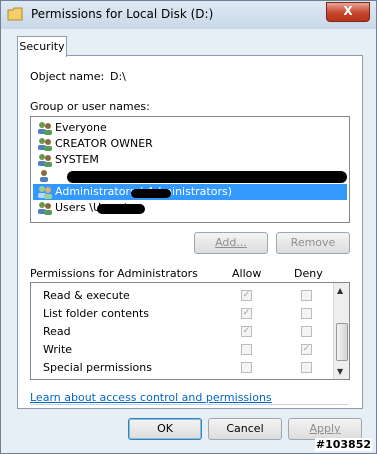 The width and height of the screenshot is (377, 454). What do you see at coordinates (189, 404) in the screenshot?
I see `divider` at bounding box center [189, 404].